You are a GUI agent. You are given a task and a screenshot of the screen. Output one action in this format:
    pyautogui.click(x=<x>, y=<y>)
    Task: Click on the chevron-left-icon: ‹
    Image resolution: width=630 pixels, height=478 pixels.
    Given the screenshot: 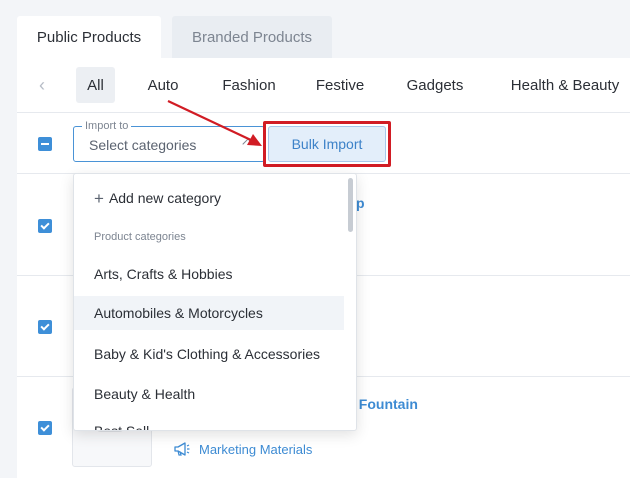 What is the action you would take?
    pyautogui.click(x=42, y=85)
    